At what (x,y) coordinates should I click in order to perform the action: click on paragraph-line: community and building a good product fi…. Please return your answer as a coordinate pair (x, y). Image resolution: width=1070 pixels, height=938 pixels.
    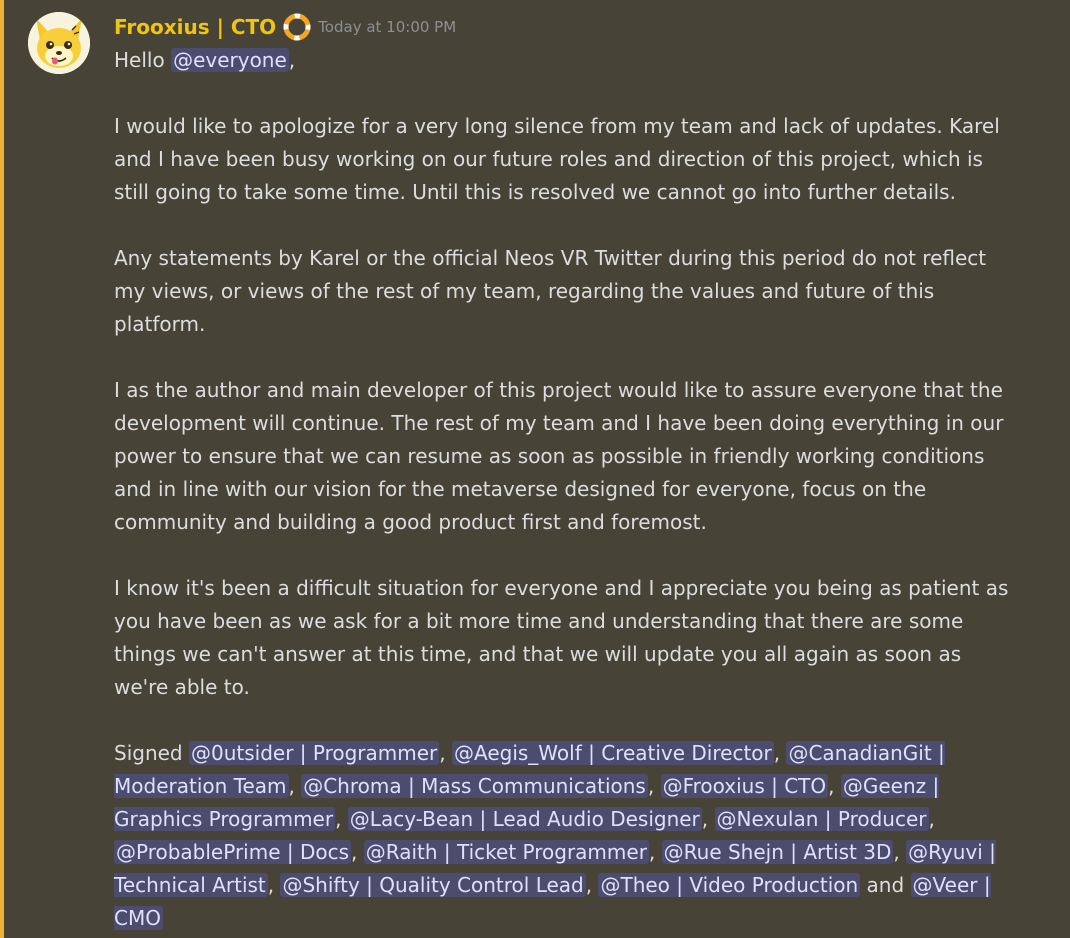
    Looking at the image, I should click on (410, 522).